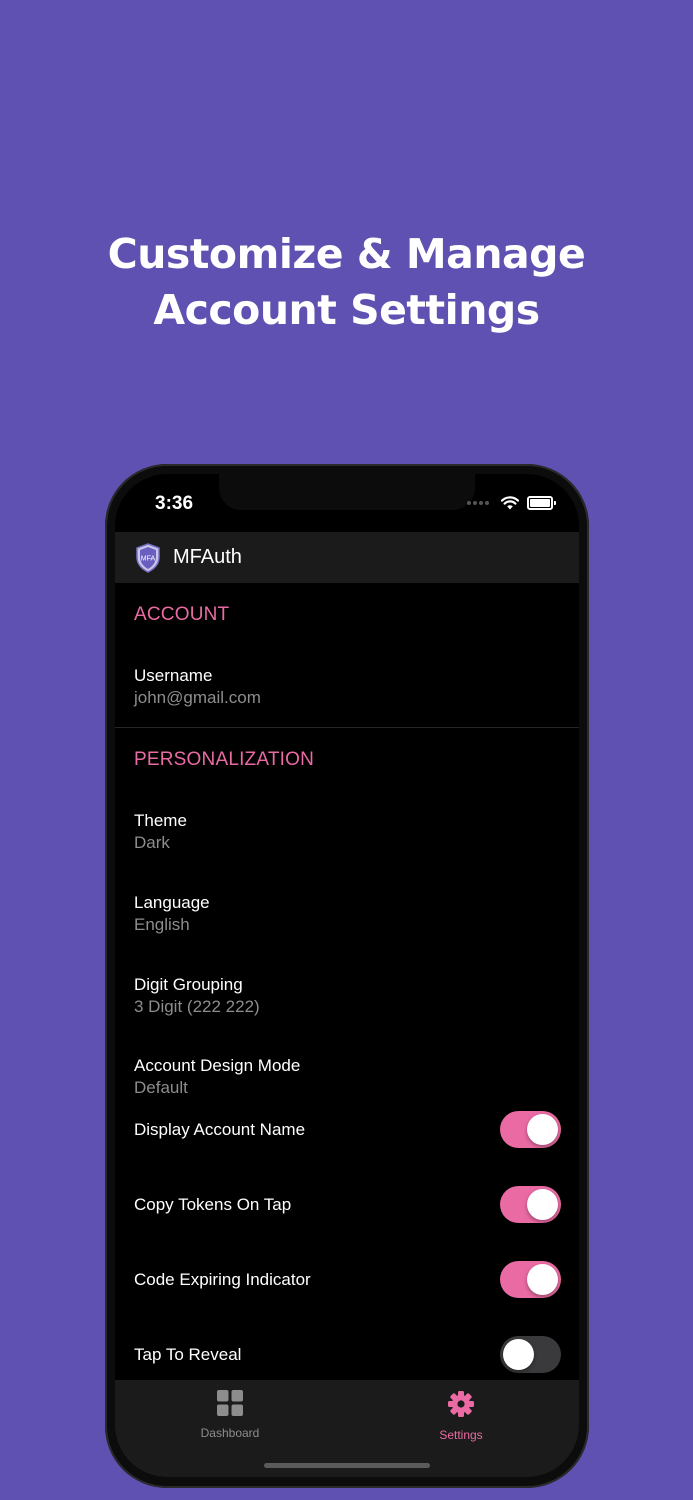  I want to click on section-divider, so click(347, 727).